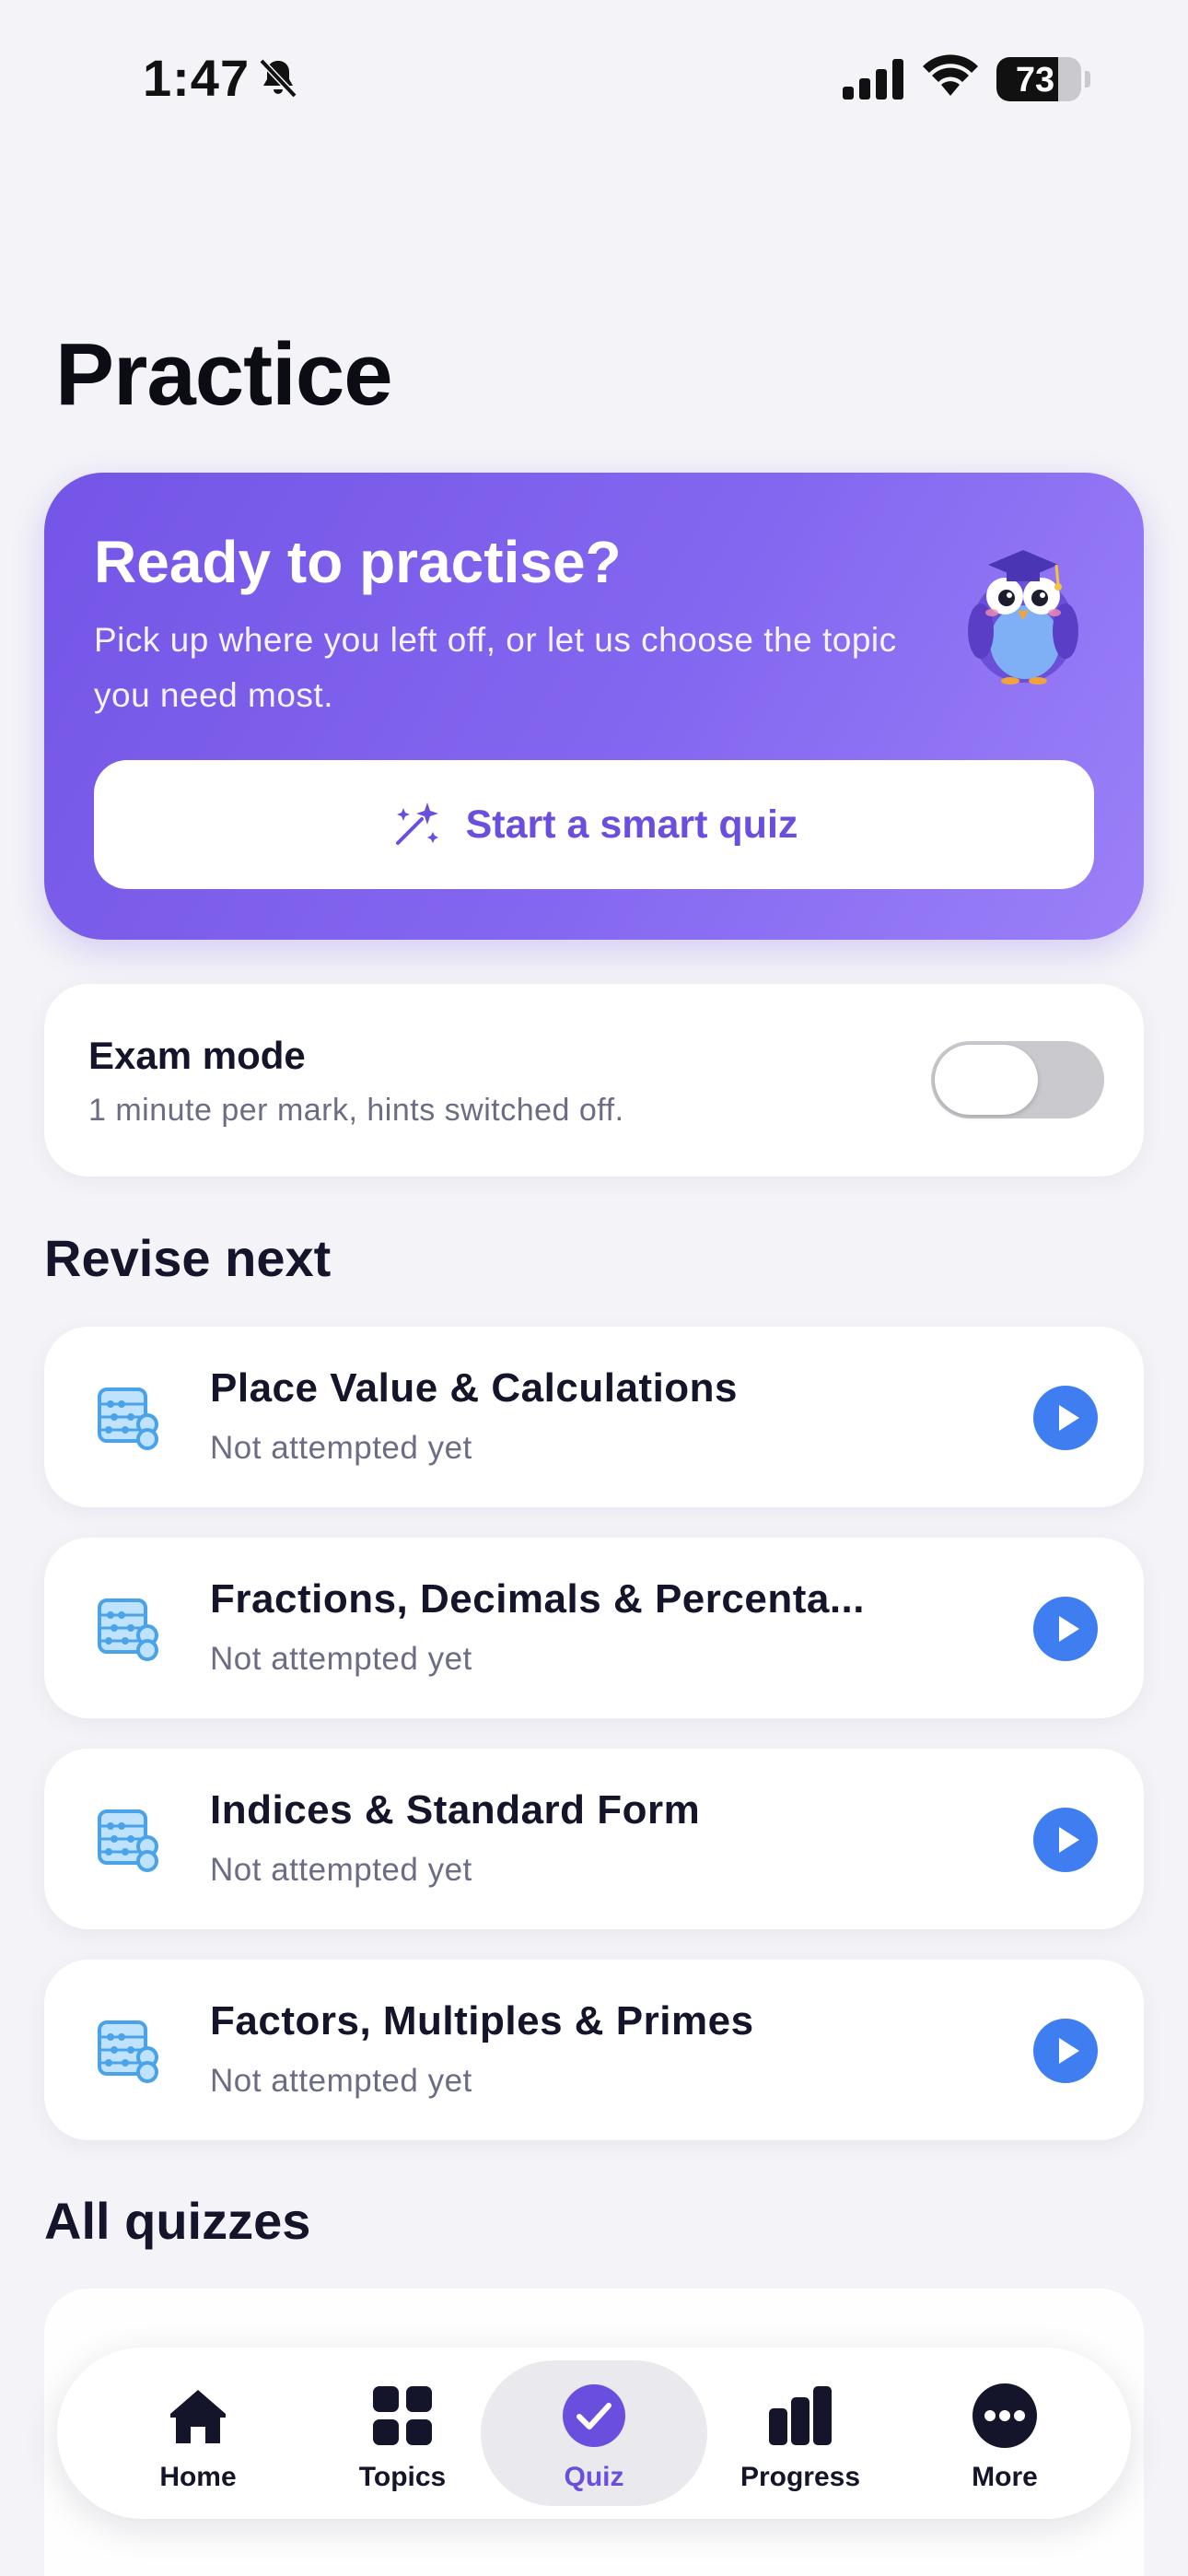 The height and width of the screenshot is (2576, 1188). I want to click on revise-next-heading: Revise next, so click(188, 1258).